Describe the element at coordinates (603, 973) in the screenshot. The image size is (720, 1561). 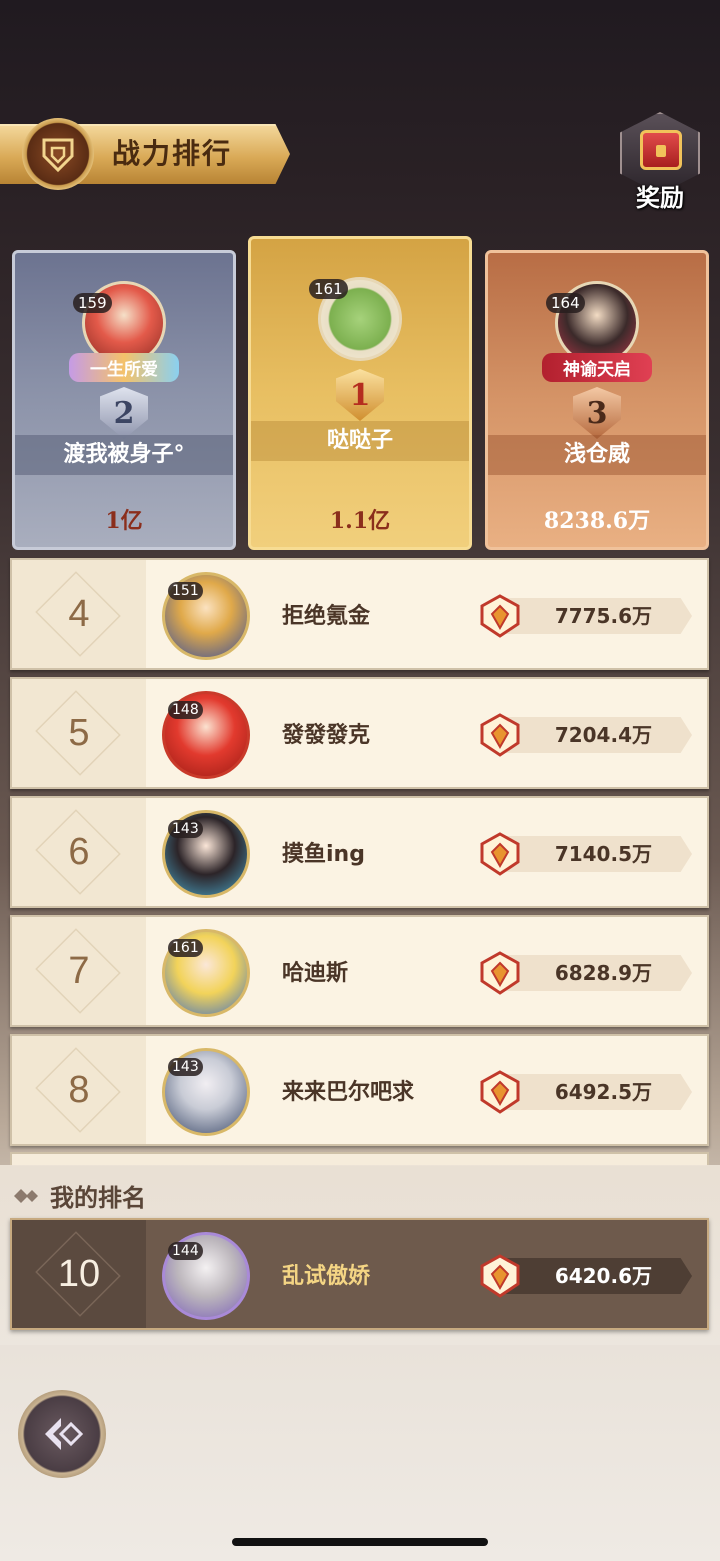
I see `power-value: 6828.9万` at that location.